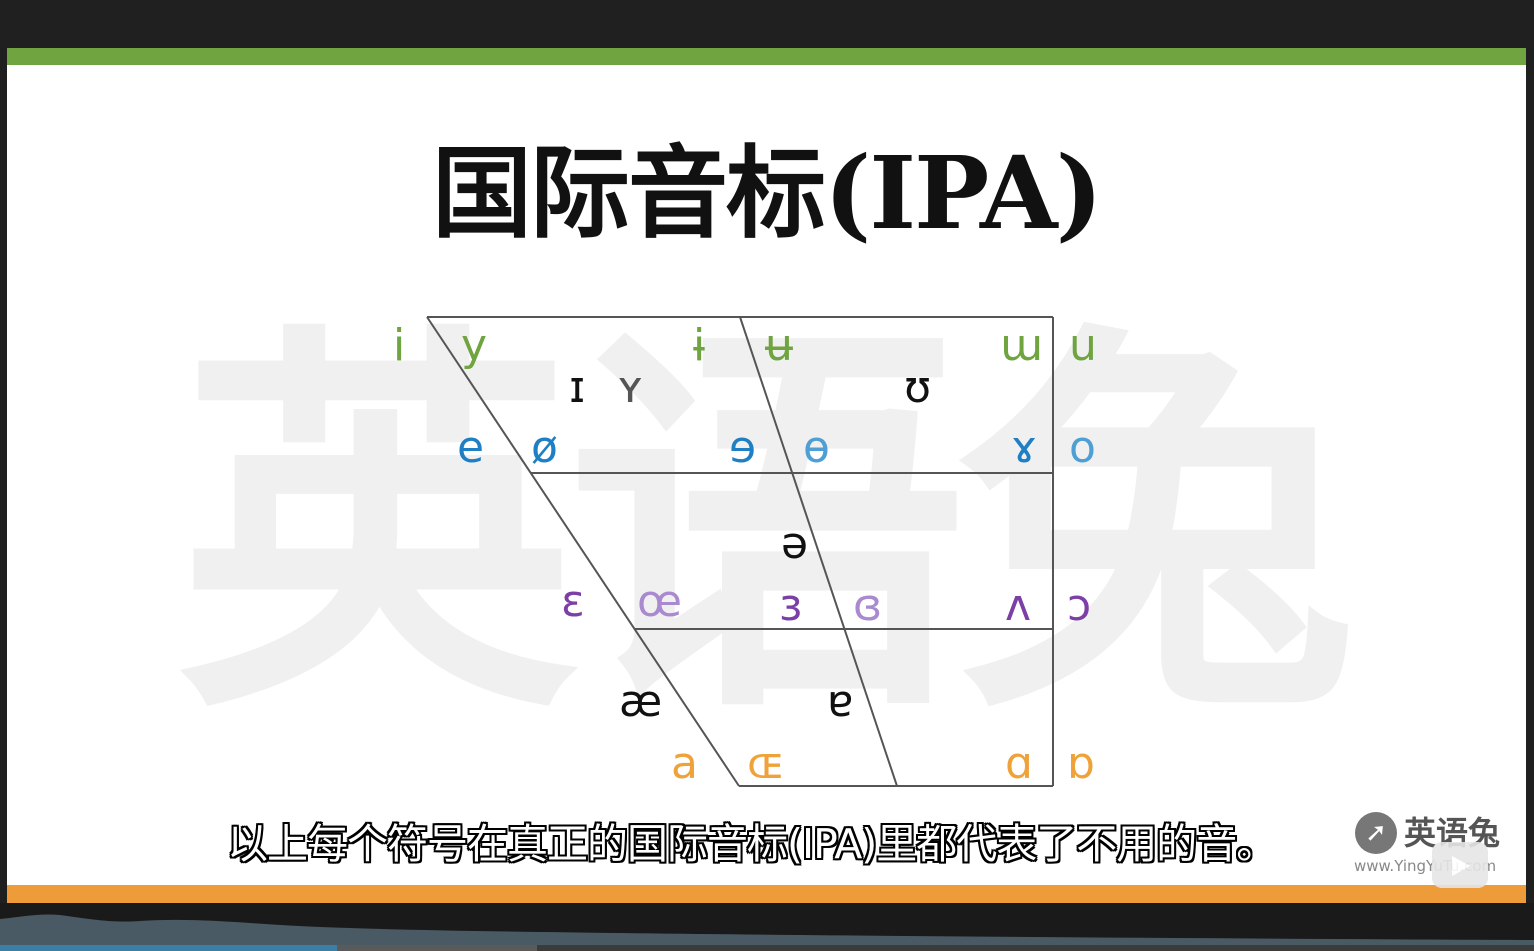 The height and width of the screenshot is (951, 1534). I want to click on video-subtitle: 以上每个符号在真正的国际音标(IPA)里都代表了不用的音。, so click(752, 844).